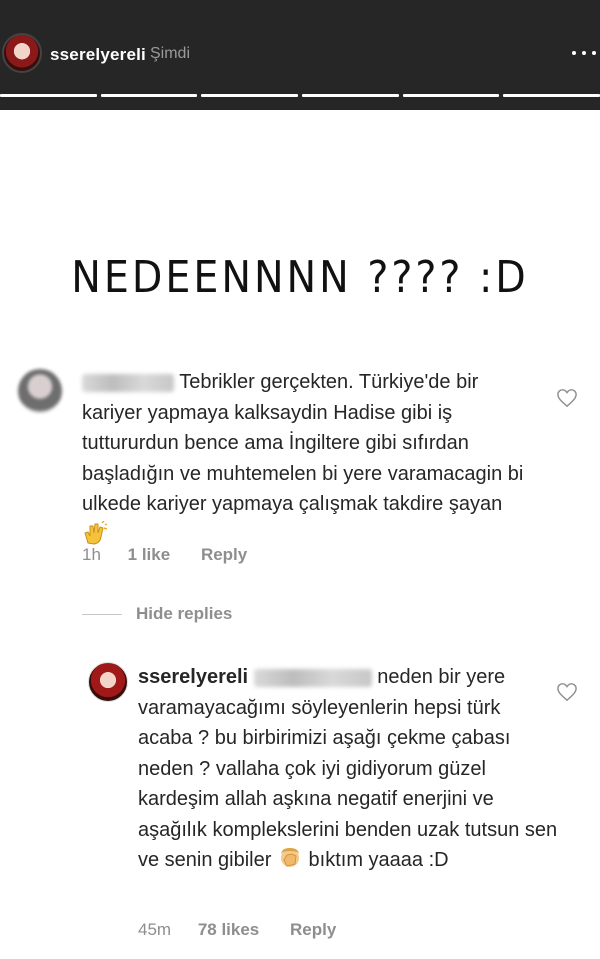 Image resolution: width=600 pixels, height=959 pixels. What do you see at coordinates (184, 614) in the screenshot?
I see `hide-replies-label: Hide replies` at bounding box center [184, 614].